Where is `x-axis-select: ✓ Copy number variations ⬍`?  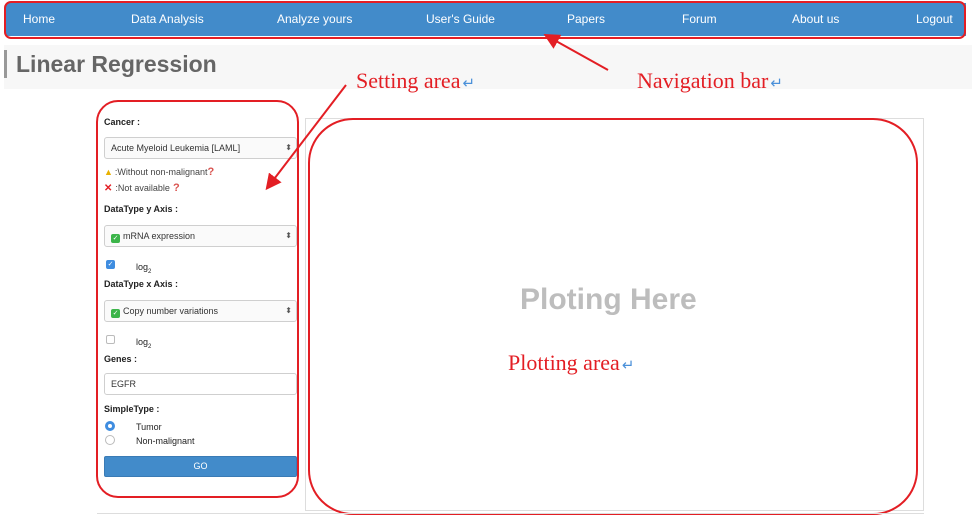 x-axis-select: ✓ Copy number variations ⬍ is located at coordinates (200, 311).